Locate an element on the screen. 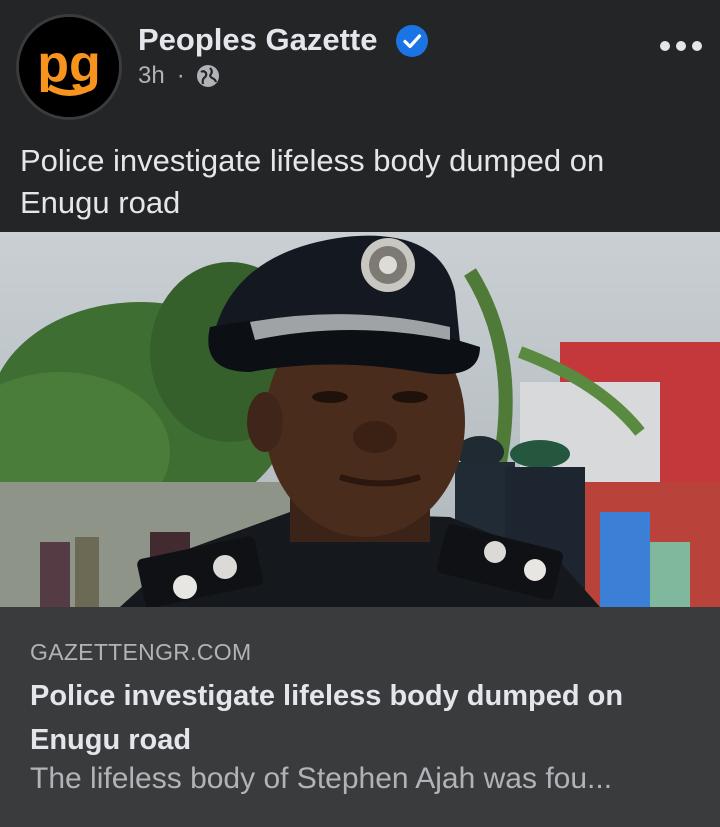 Image resolution: width=720 pixels, height=827 pixels. more-options-icon is located at coordinates (681, 46).